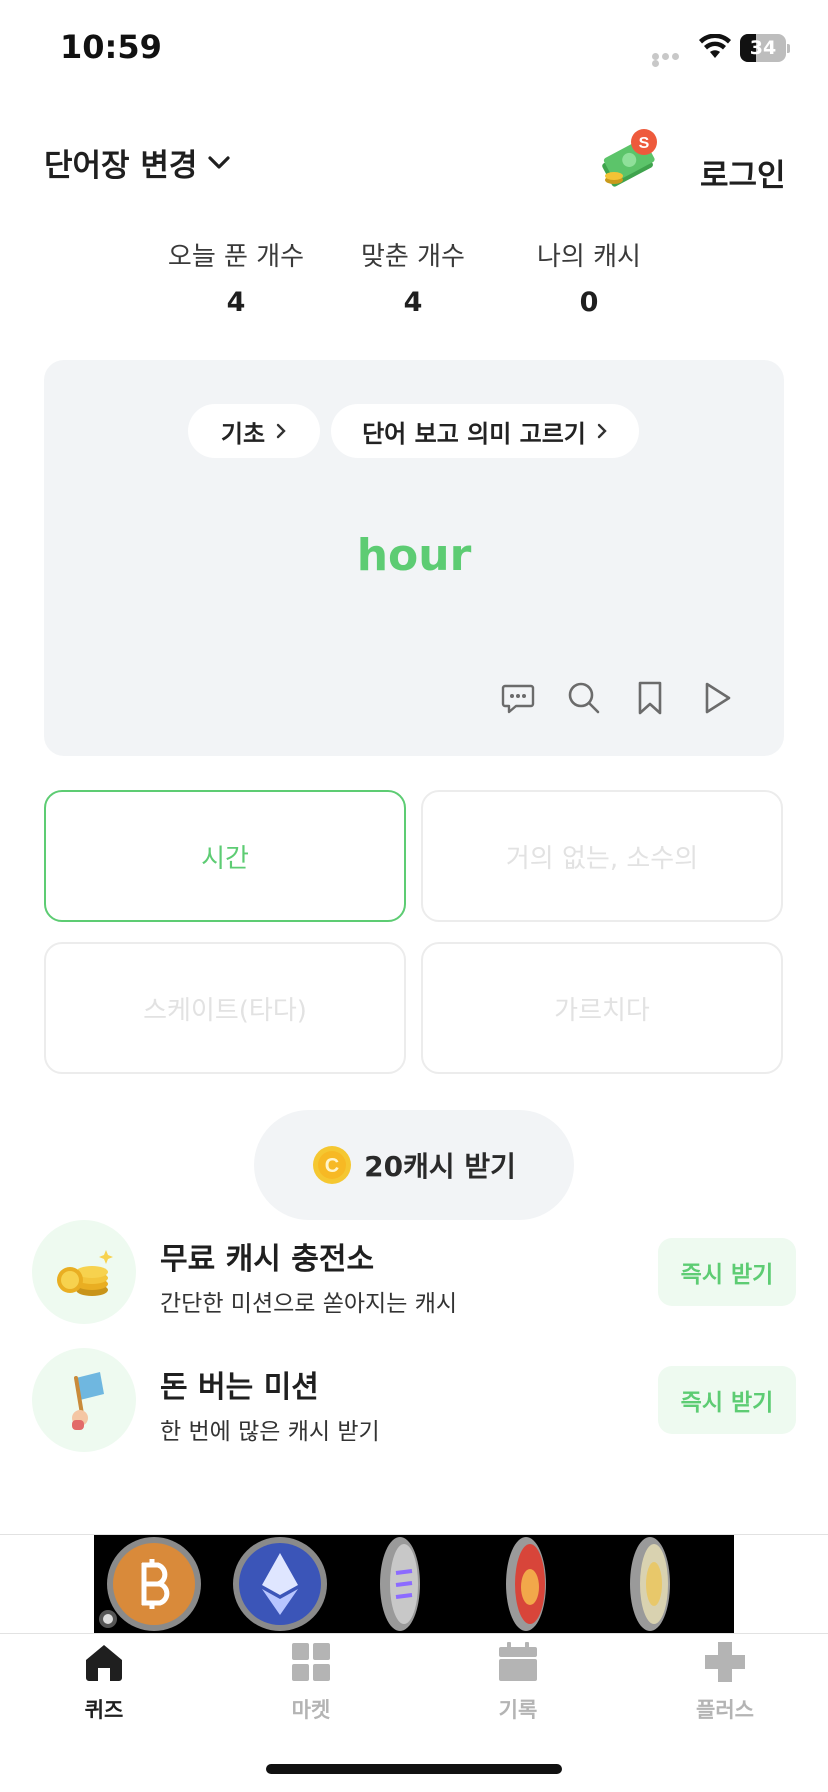 The height and width of the screenshot is (1792, 828). What do you see at coordinates (417, 1400) in the screenshot?
I see `money-mission-row: 돈 버는 미션 한 번에 많은 캐시 받기 즉시 받기` at bounding box center [417, 1400].